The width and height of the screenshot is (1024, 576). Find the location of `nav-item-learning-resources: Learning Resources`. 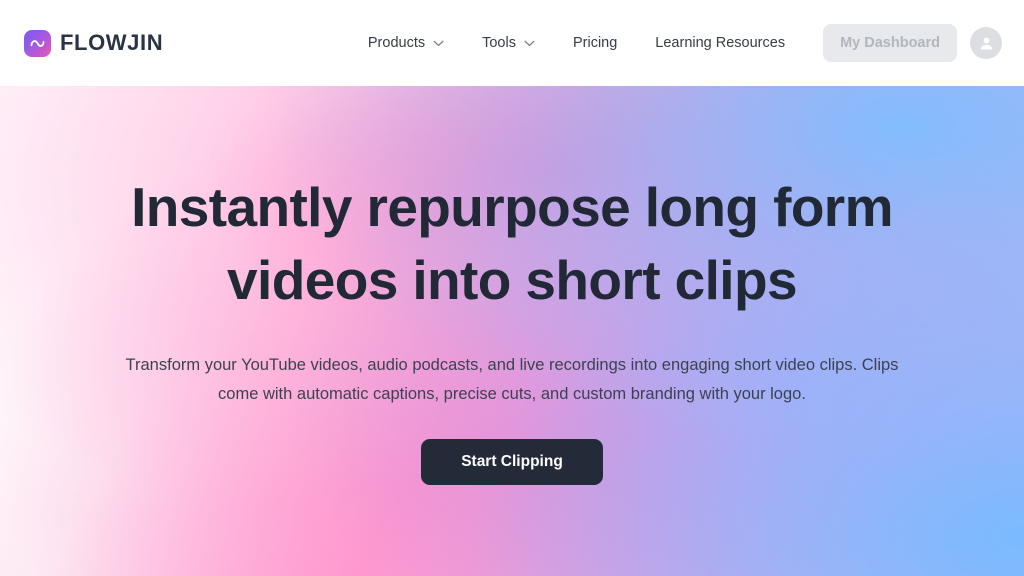

nav-item-learning-resources: Learning Resources is located at coordinates (720, 43).